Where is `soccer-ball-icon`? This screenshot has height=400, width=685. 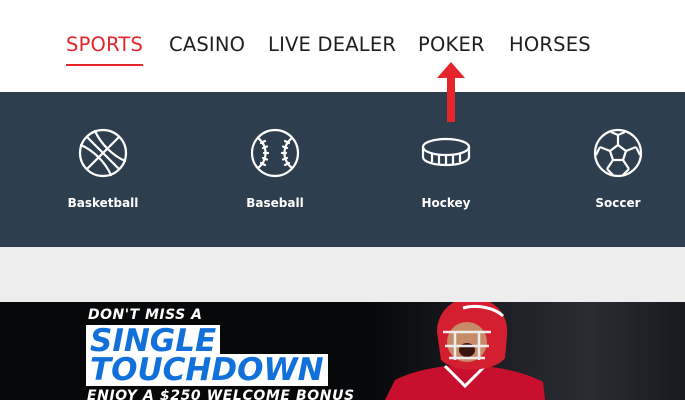 soccer-ball-icon is located at coordinates (618, 153).